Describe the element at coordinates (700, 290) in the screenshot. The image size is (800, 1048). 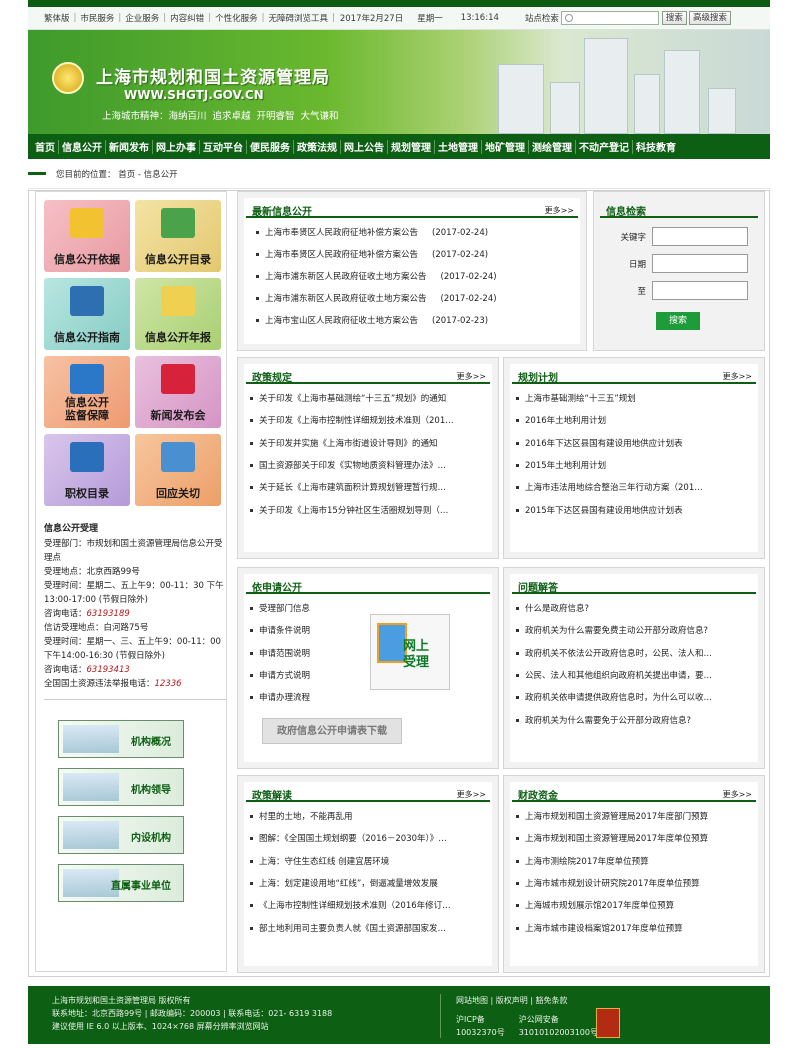
I see `date-to-input` at that location.